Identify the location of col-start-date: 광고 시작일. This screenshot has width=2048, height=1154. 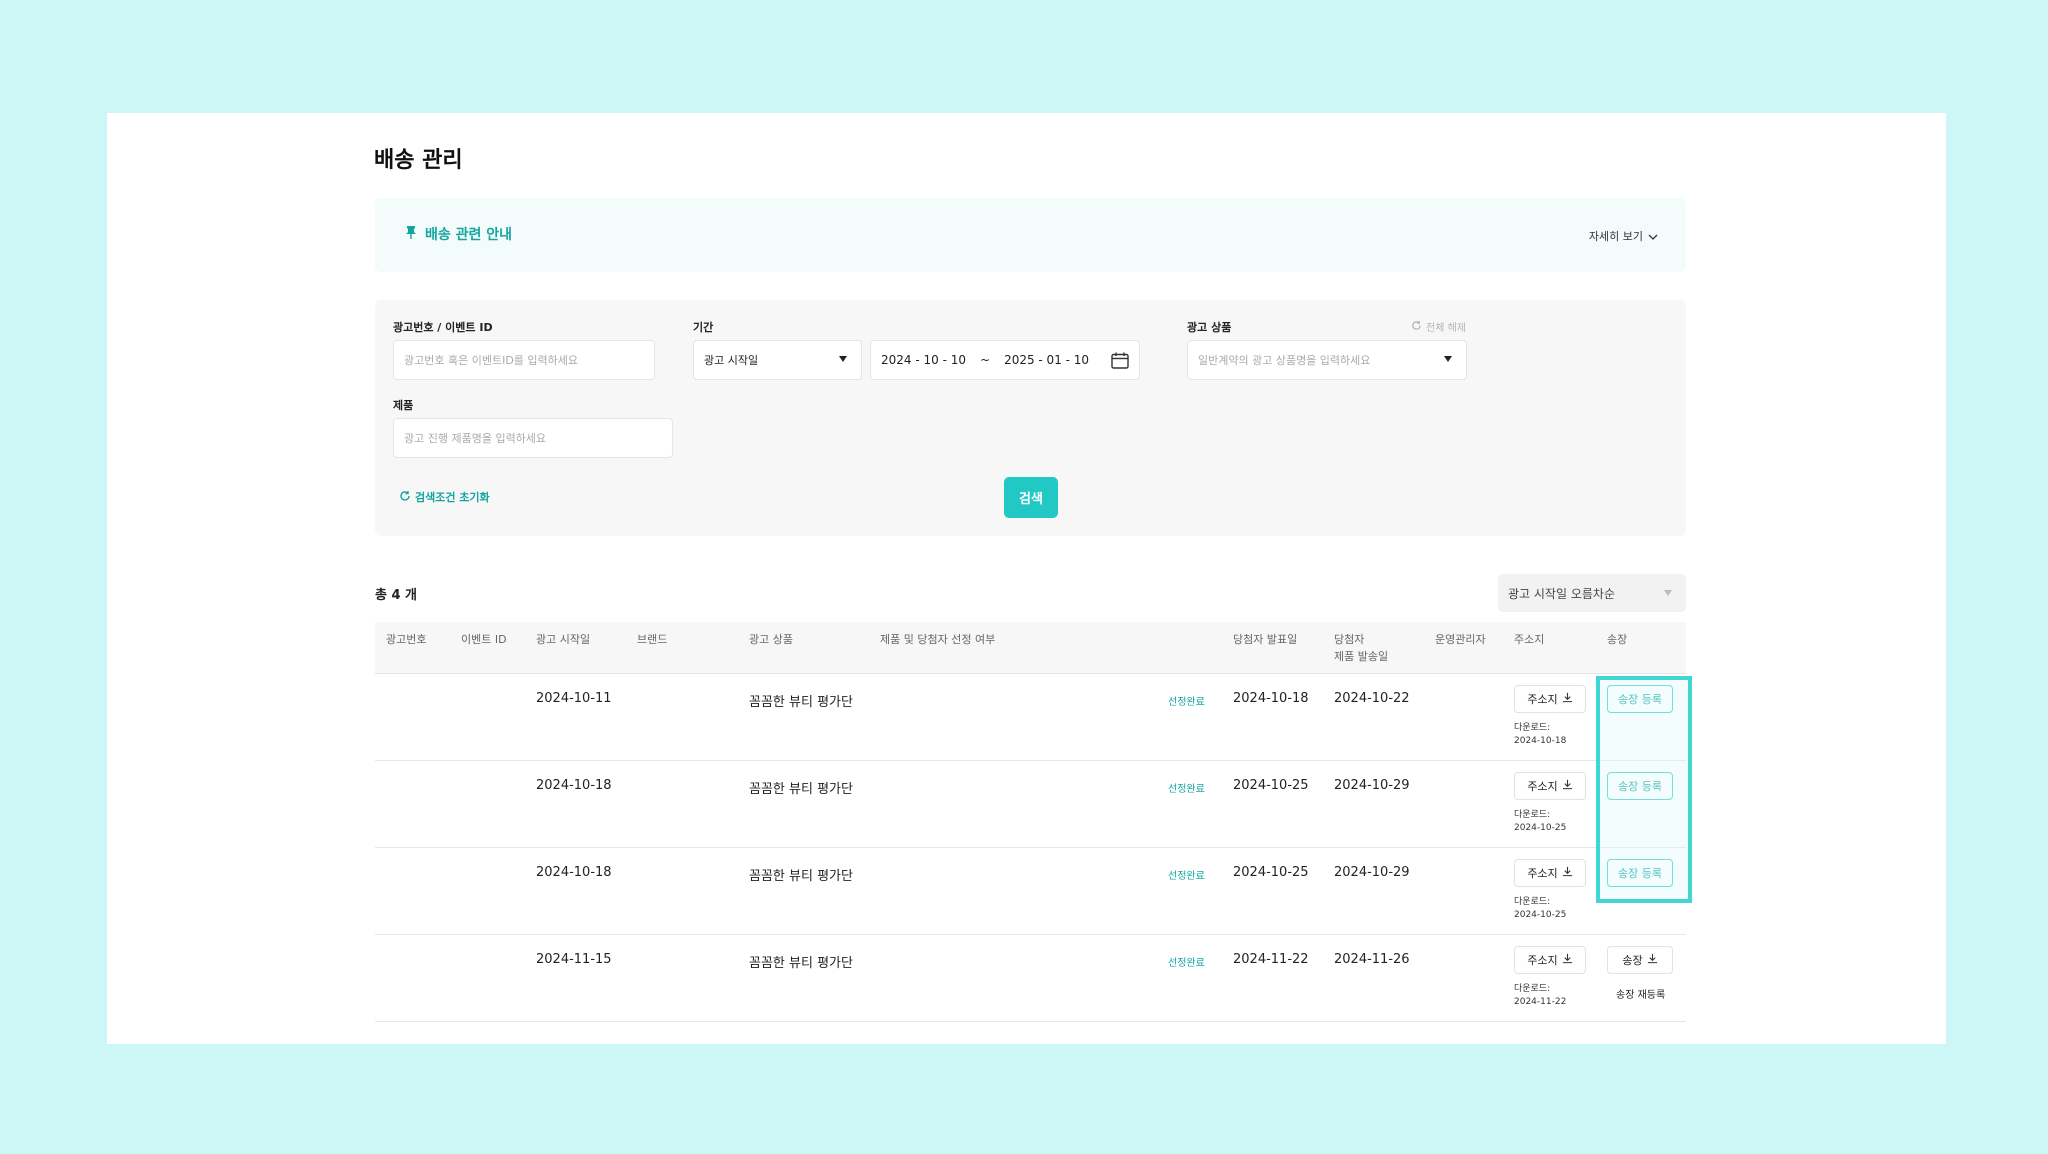
(563, 639).